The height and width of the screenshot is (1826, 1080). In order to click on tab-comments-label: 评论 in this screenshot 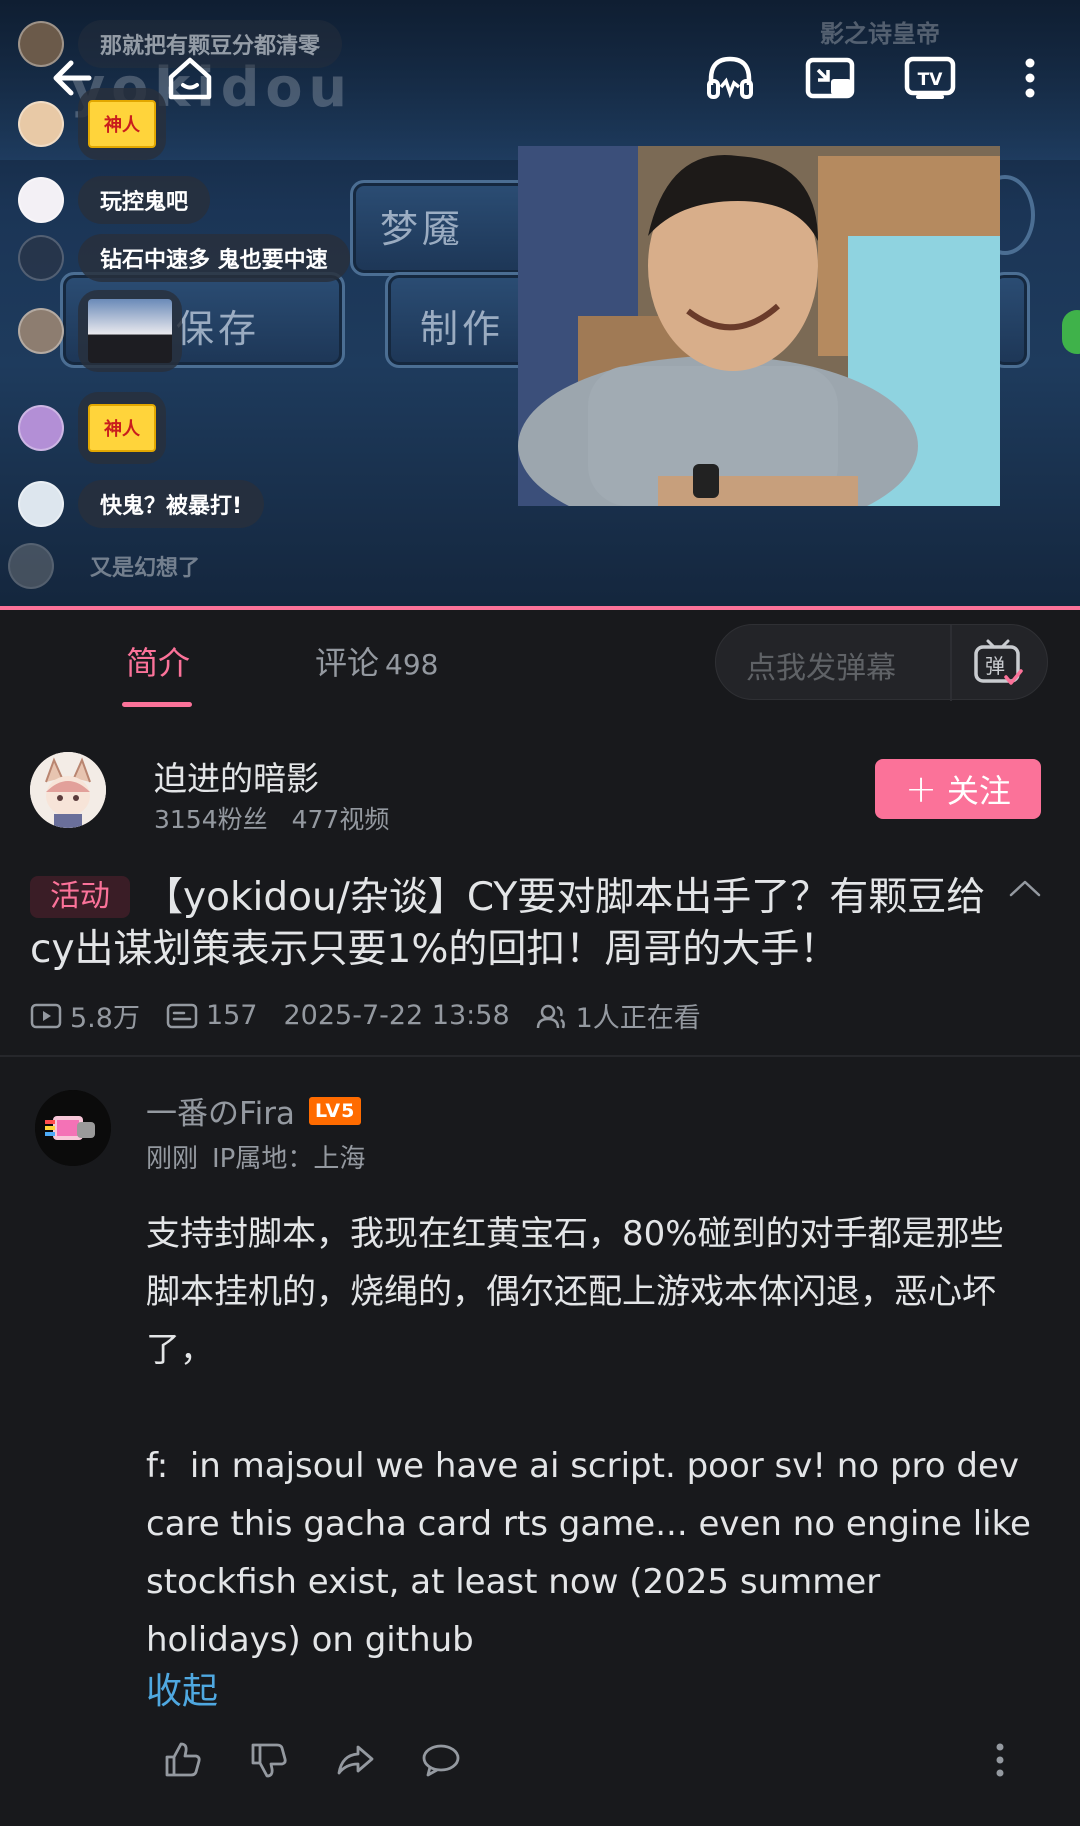, I will do `click(347, 663)`.